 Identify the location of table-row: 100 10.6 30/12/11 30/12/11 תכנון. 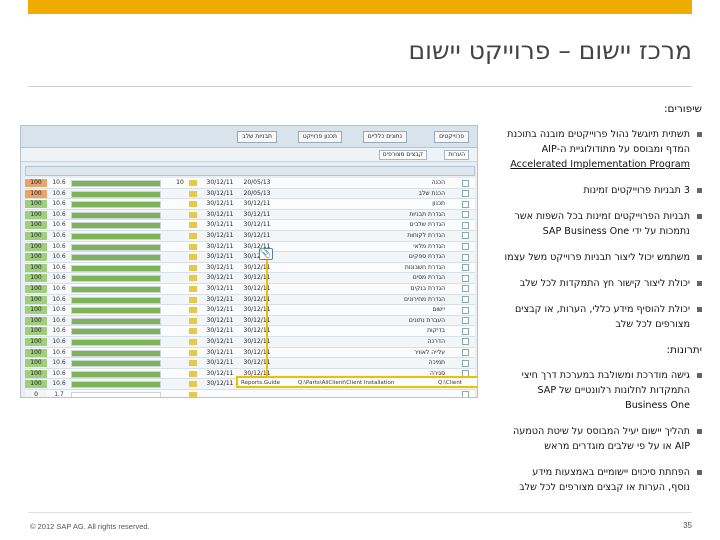
(250, 204).